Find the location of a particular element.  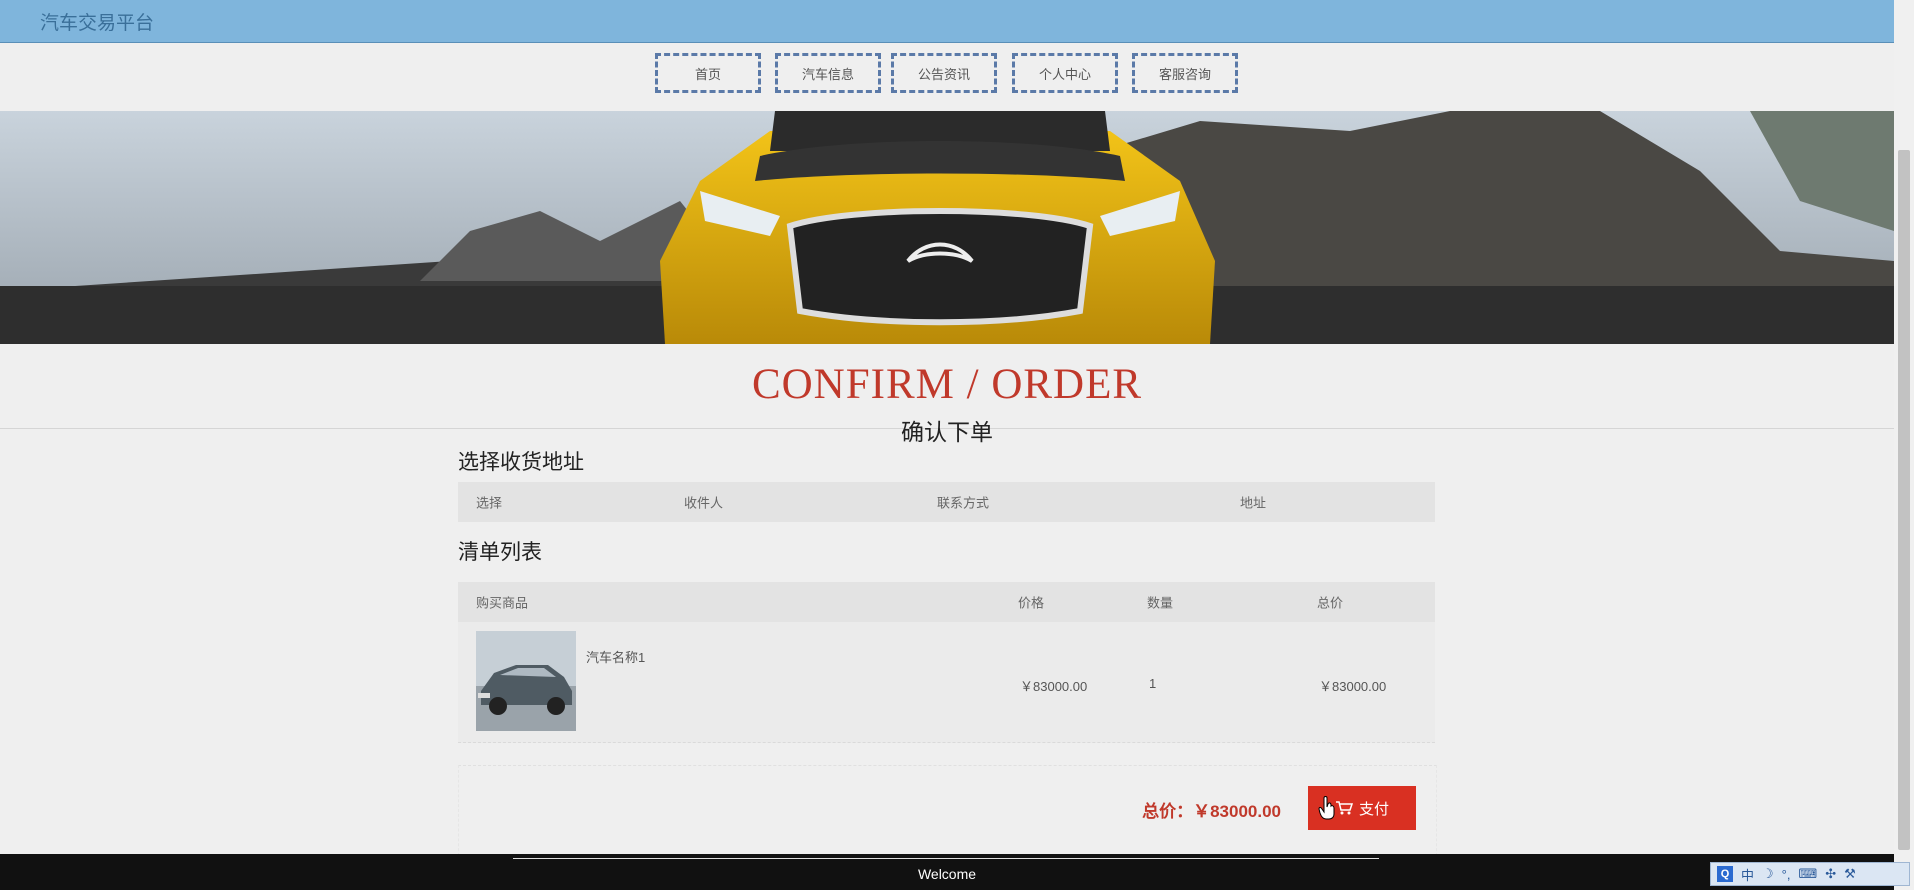

address-col-contact: 联系方式 is located at coordinates (963, 503).